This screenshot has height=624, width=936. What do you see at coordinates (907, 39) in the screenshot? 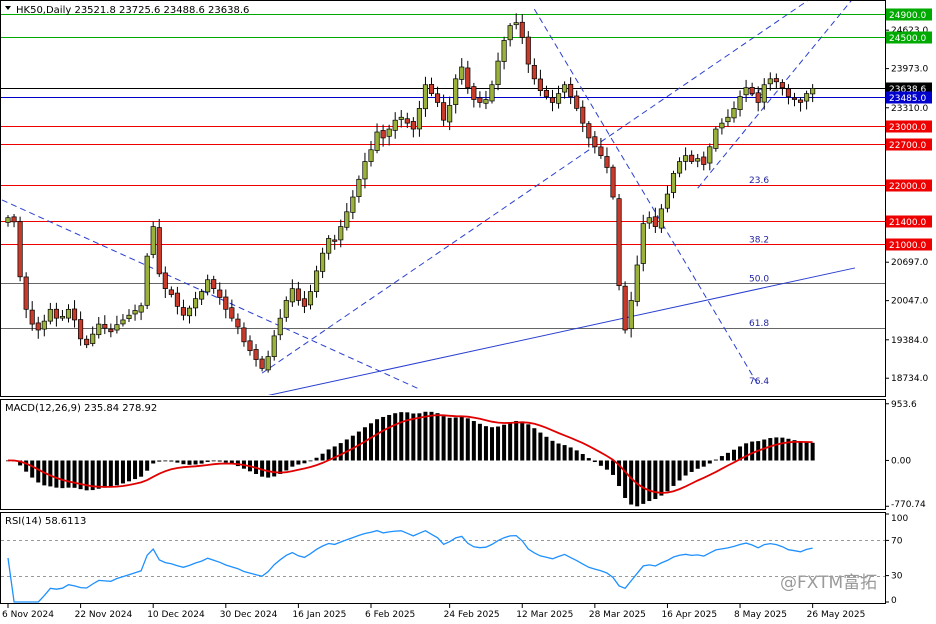
I see `price-tag-label: 24500.0` at bounding box center [907, 39].